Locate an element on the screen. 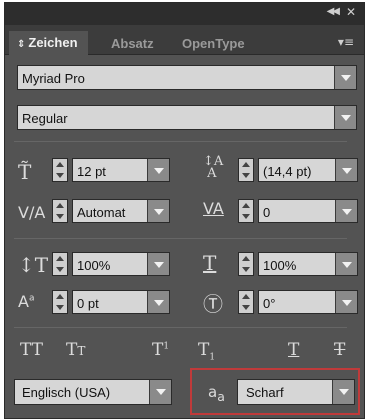 The width and height of the screenshot is (365, 419). font-size-value: 12 pt is located at coordinates (91, 171).